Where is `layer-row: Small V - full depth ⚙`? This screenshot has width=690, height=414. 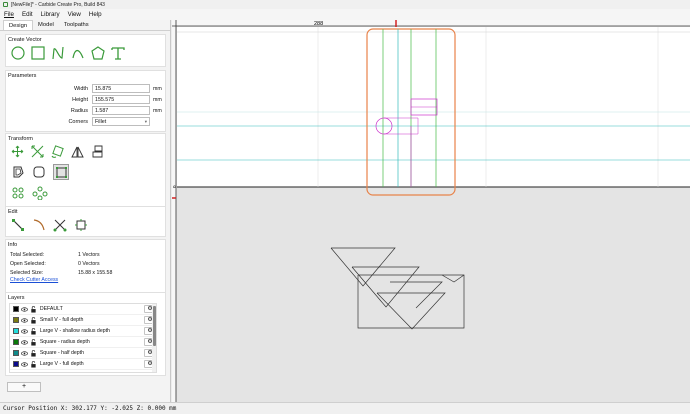
layer-row: Small V - full depth ⚙ is located at coordinates (83, 320).